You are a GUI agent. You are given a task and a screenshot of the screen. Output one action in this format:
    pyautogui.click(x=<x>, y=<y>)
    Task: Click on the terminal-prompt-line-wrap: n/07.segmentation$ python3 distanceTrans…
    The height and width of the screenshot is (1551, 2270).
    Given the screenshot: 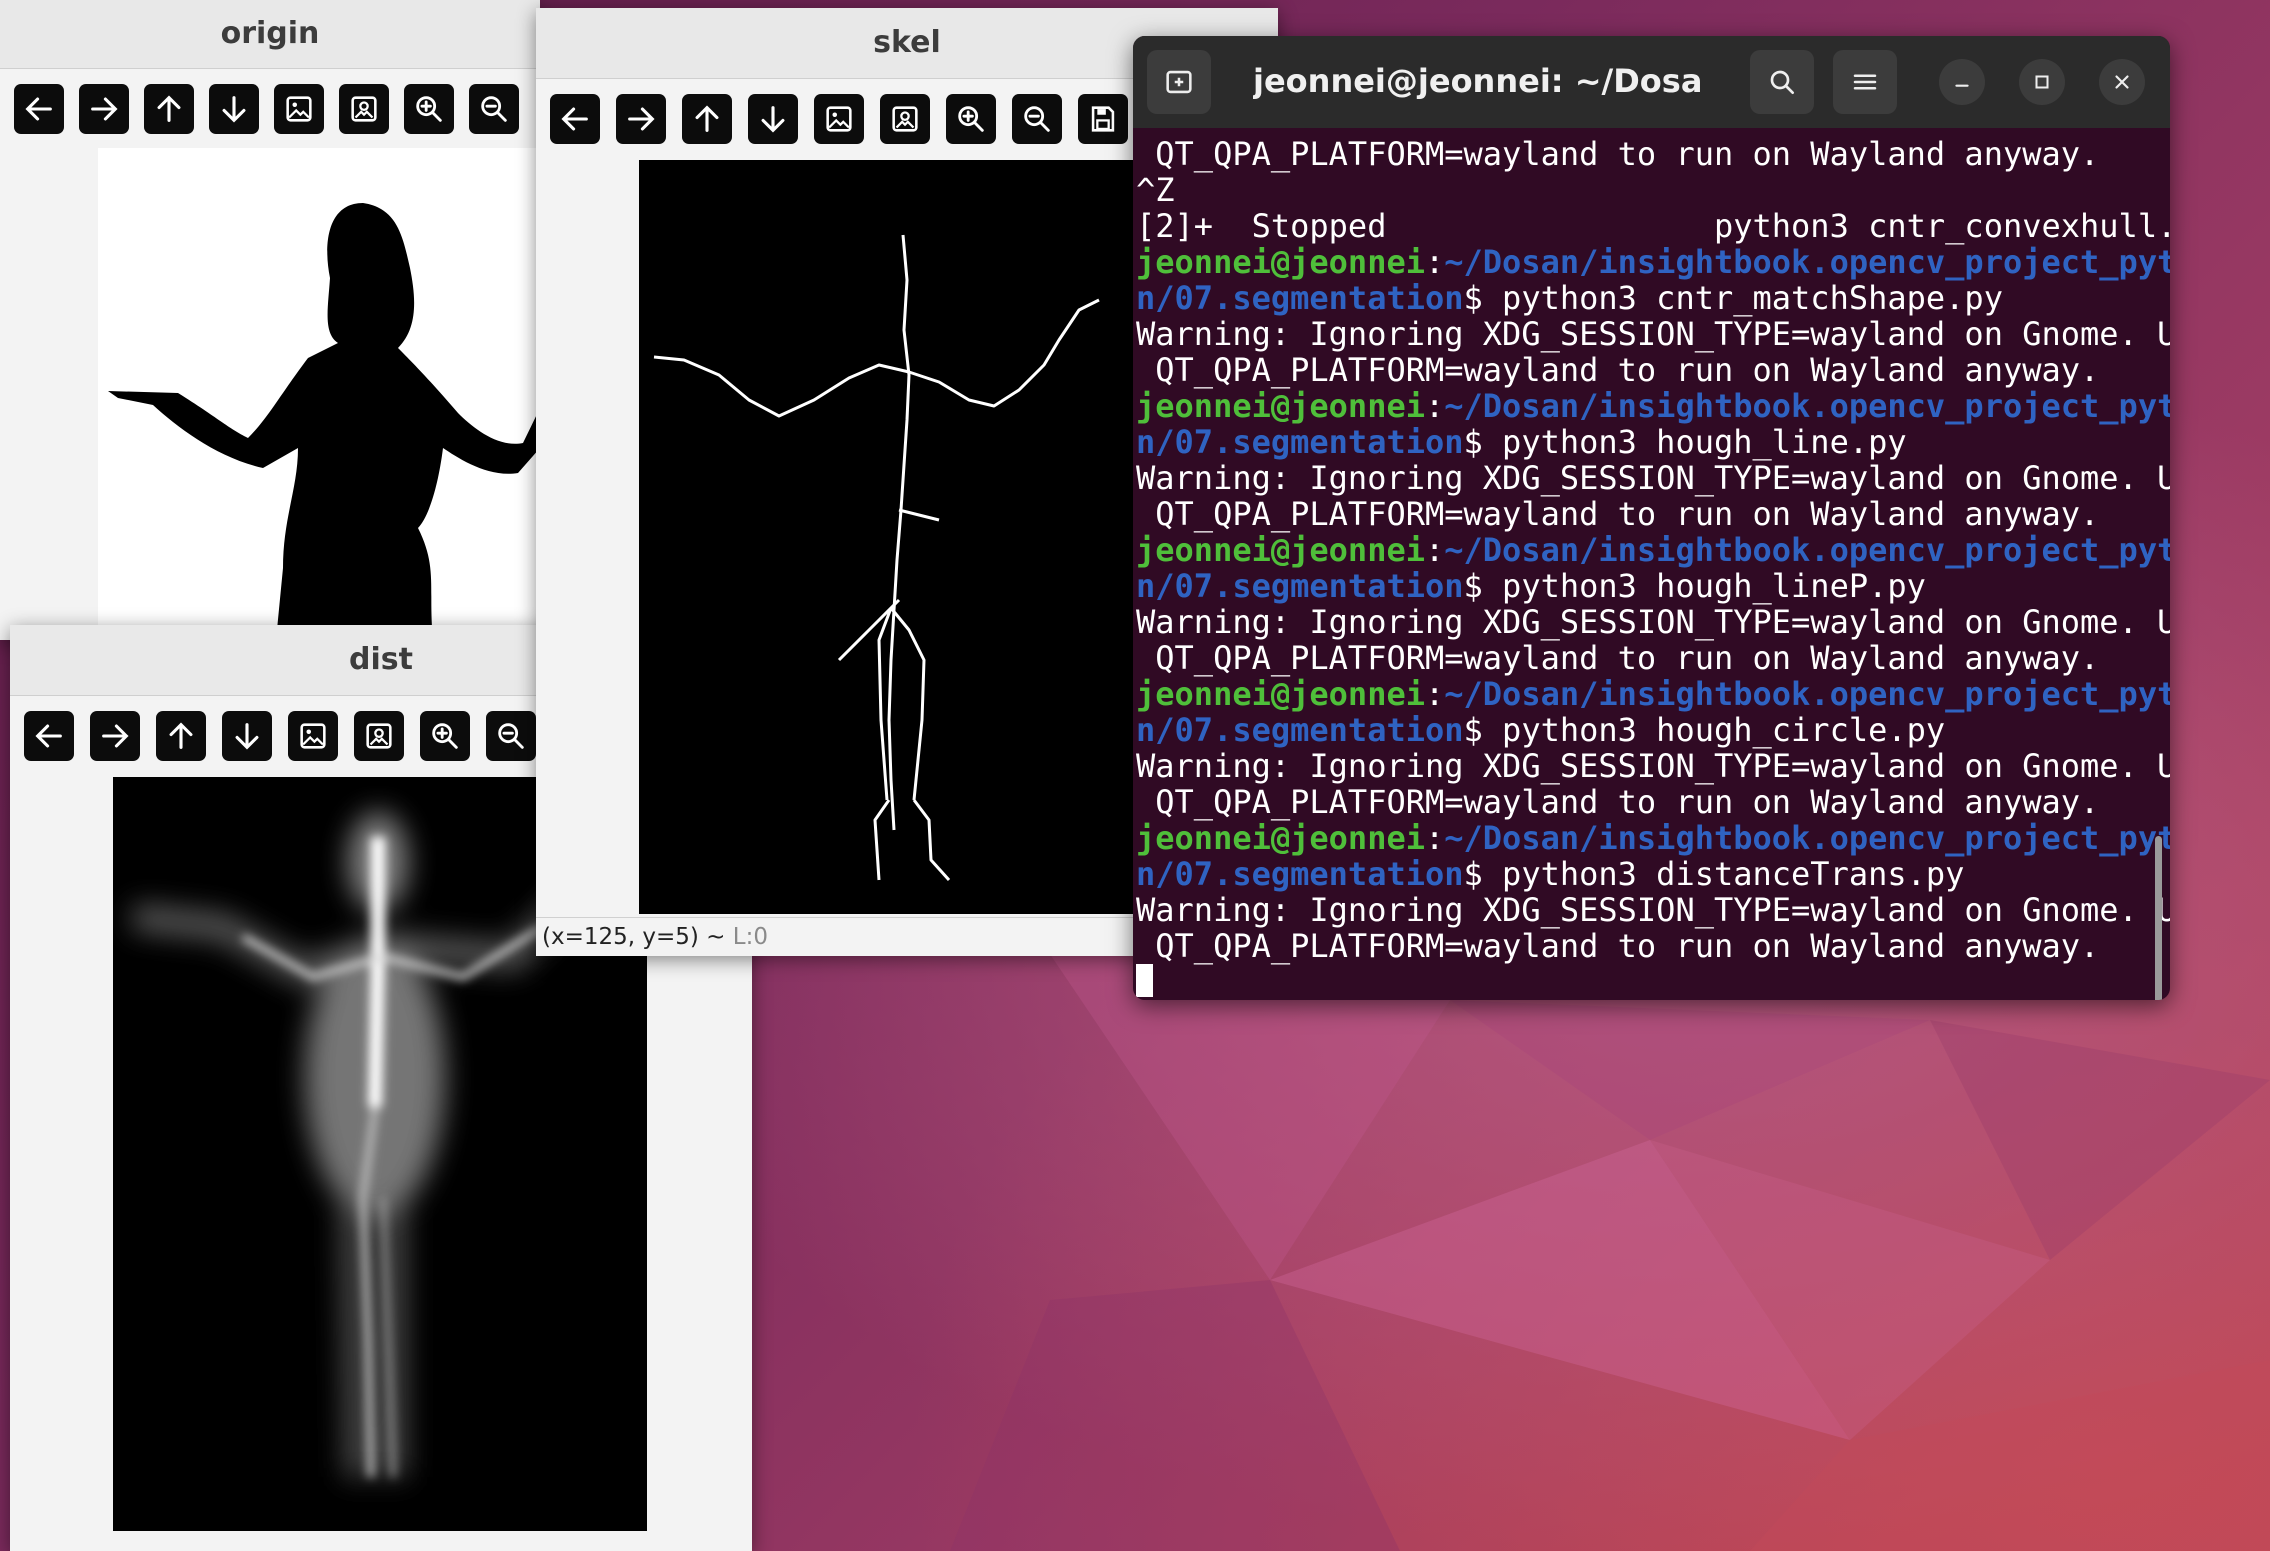 What is the action you would take?
    pyautogui.click(x=1641, y=874)
    